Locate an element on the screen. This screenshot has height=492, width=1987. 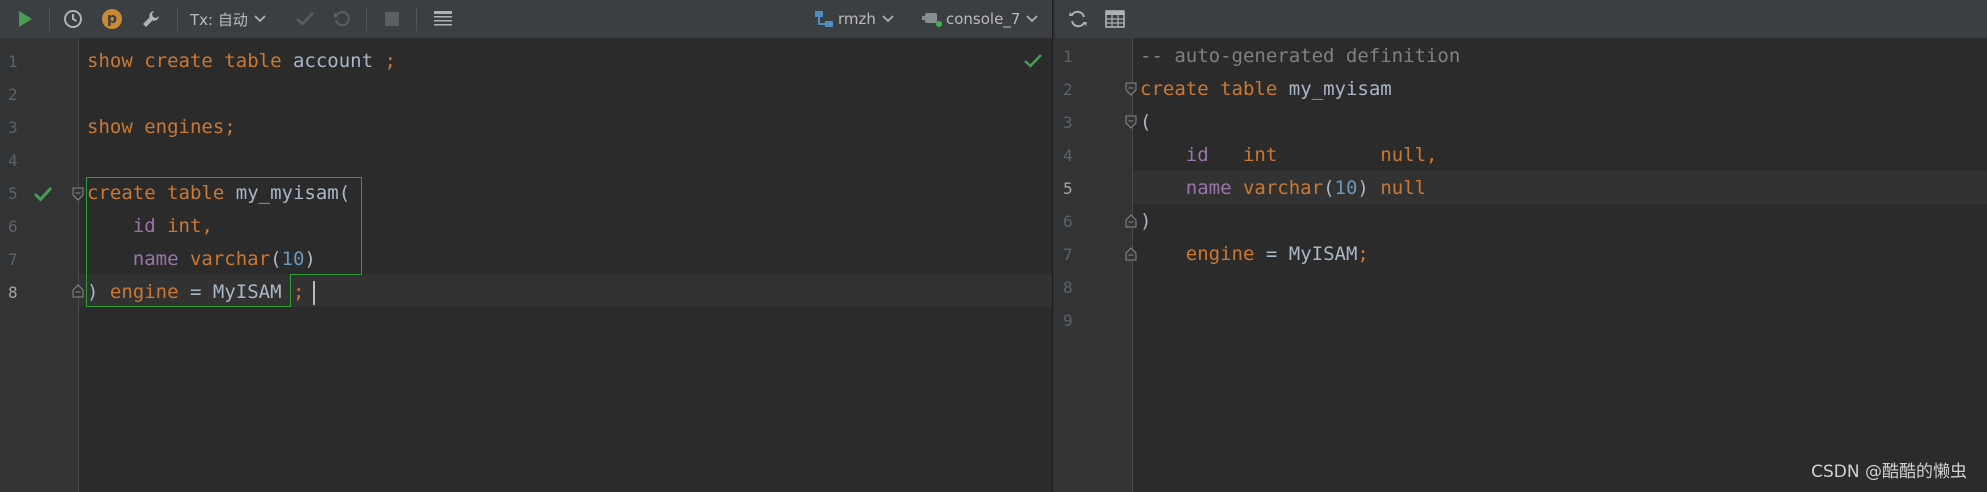
comment: -- auto-generated definition is located at coordinates (1300, 56).